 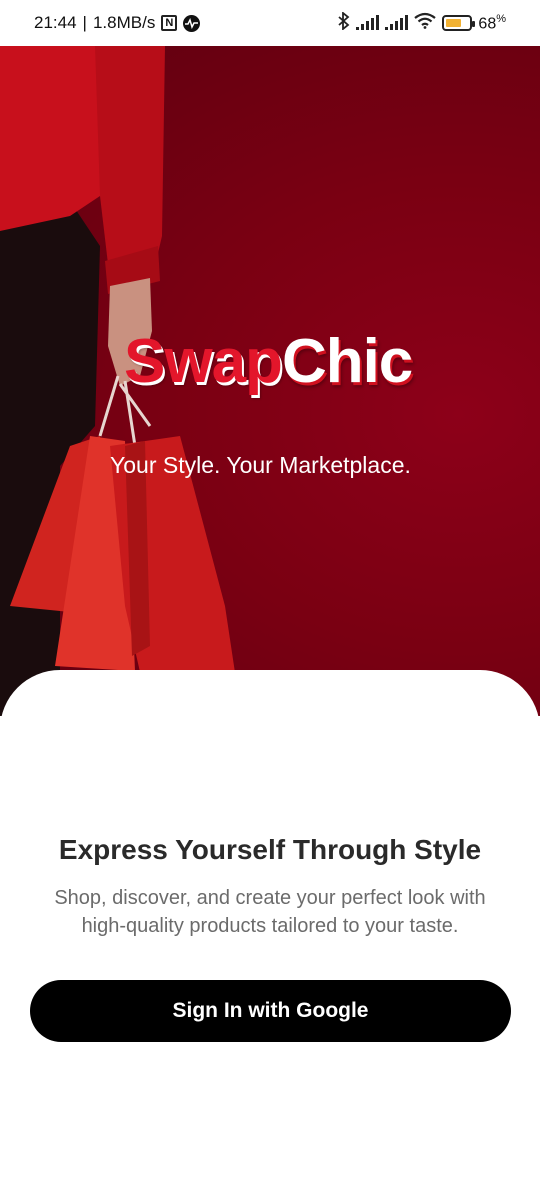 I want to click on battery-fill, so click(x=454, y=23).